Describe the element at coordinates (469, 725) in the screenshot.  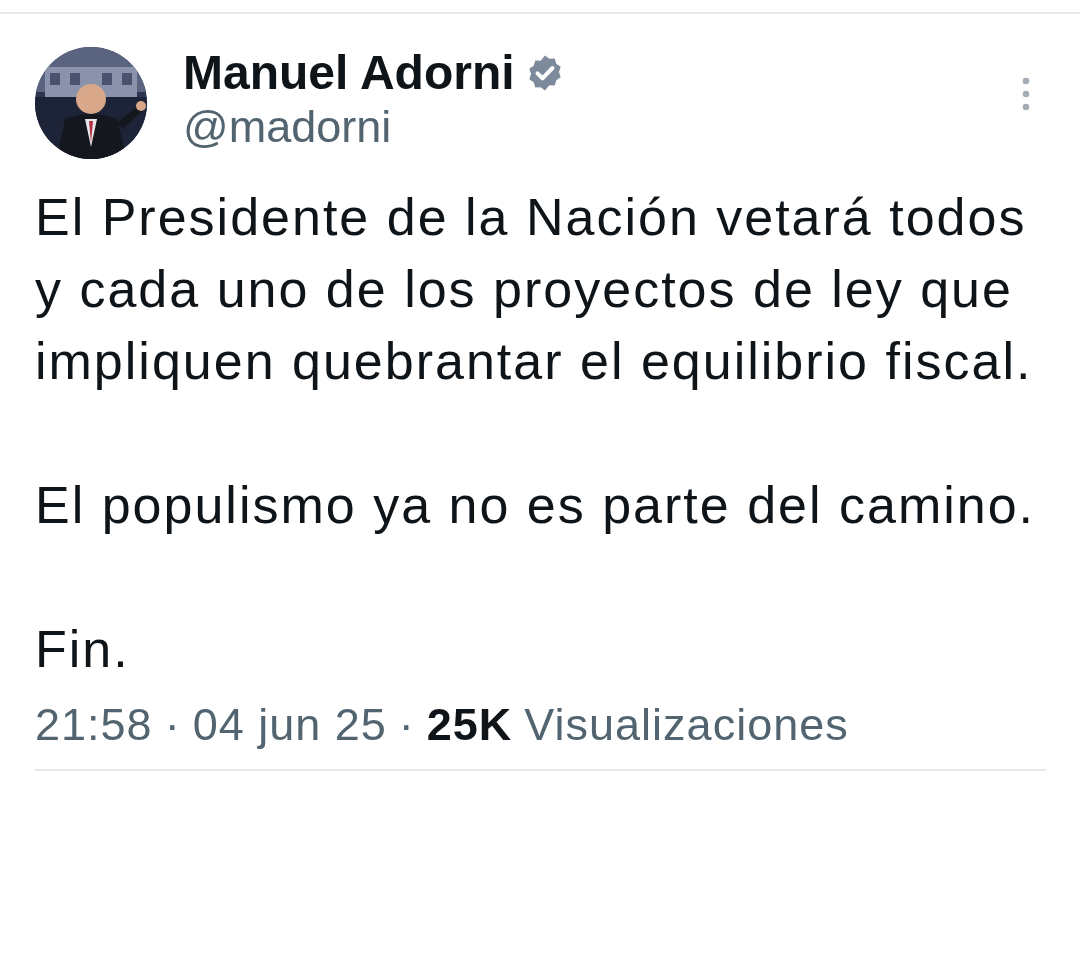
I see `views-count: 25K` at that location.